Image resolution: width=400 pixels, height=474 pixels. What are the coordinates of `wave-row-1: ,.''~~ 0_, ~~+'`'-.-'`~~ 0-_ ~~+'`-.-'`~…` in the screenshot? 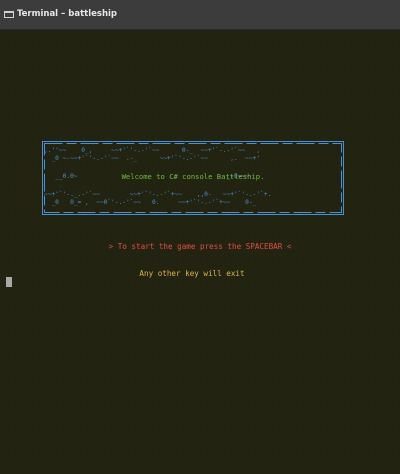 It's located at (152, 150).